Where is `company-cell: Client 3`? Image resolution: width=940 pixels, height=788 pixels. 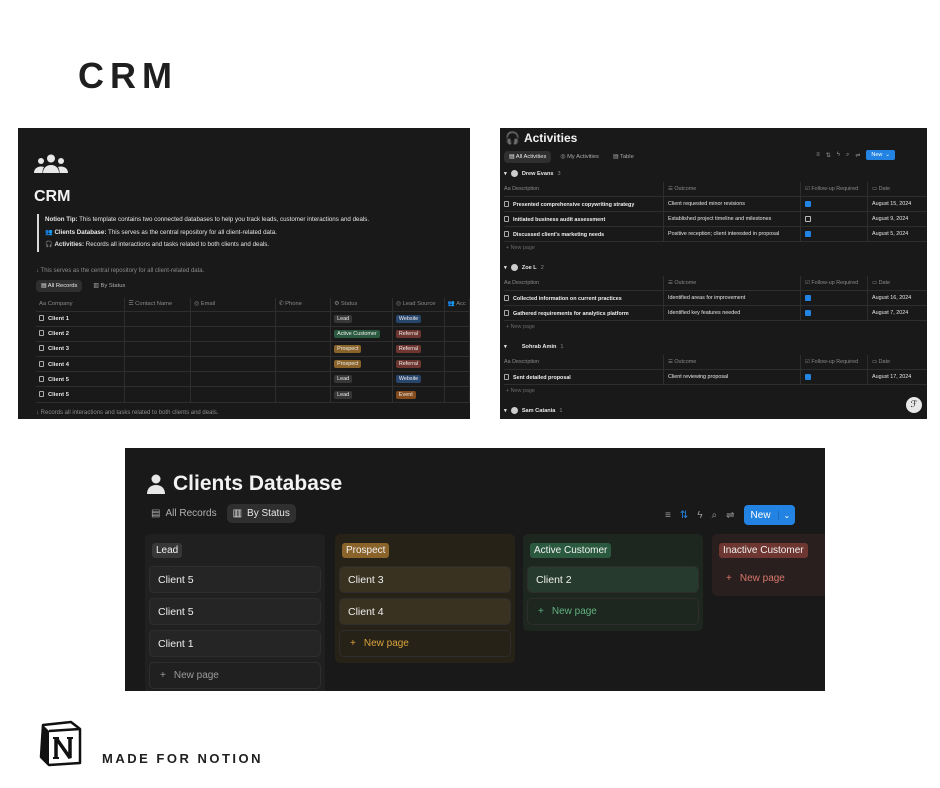 company-cell: Client 3 is located at coordinates (81, 349).